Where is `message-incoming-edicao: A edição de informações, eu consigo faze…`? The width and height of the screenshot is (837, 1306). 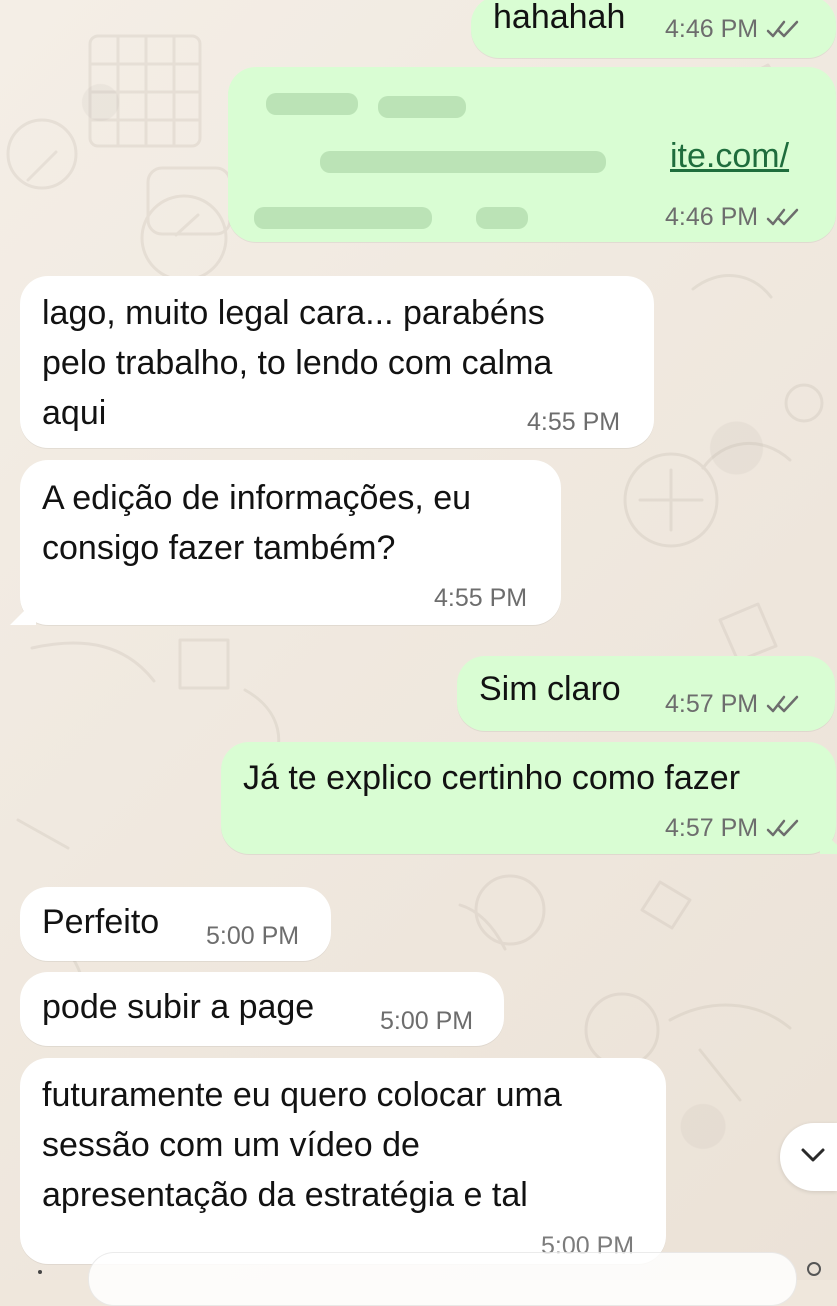 message-incoming-edicao: A edição de informações, eu consigo faze… is located at coordinates (285, 542).